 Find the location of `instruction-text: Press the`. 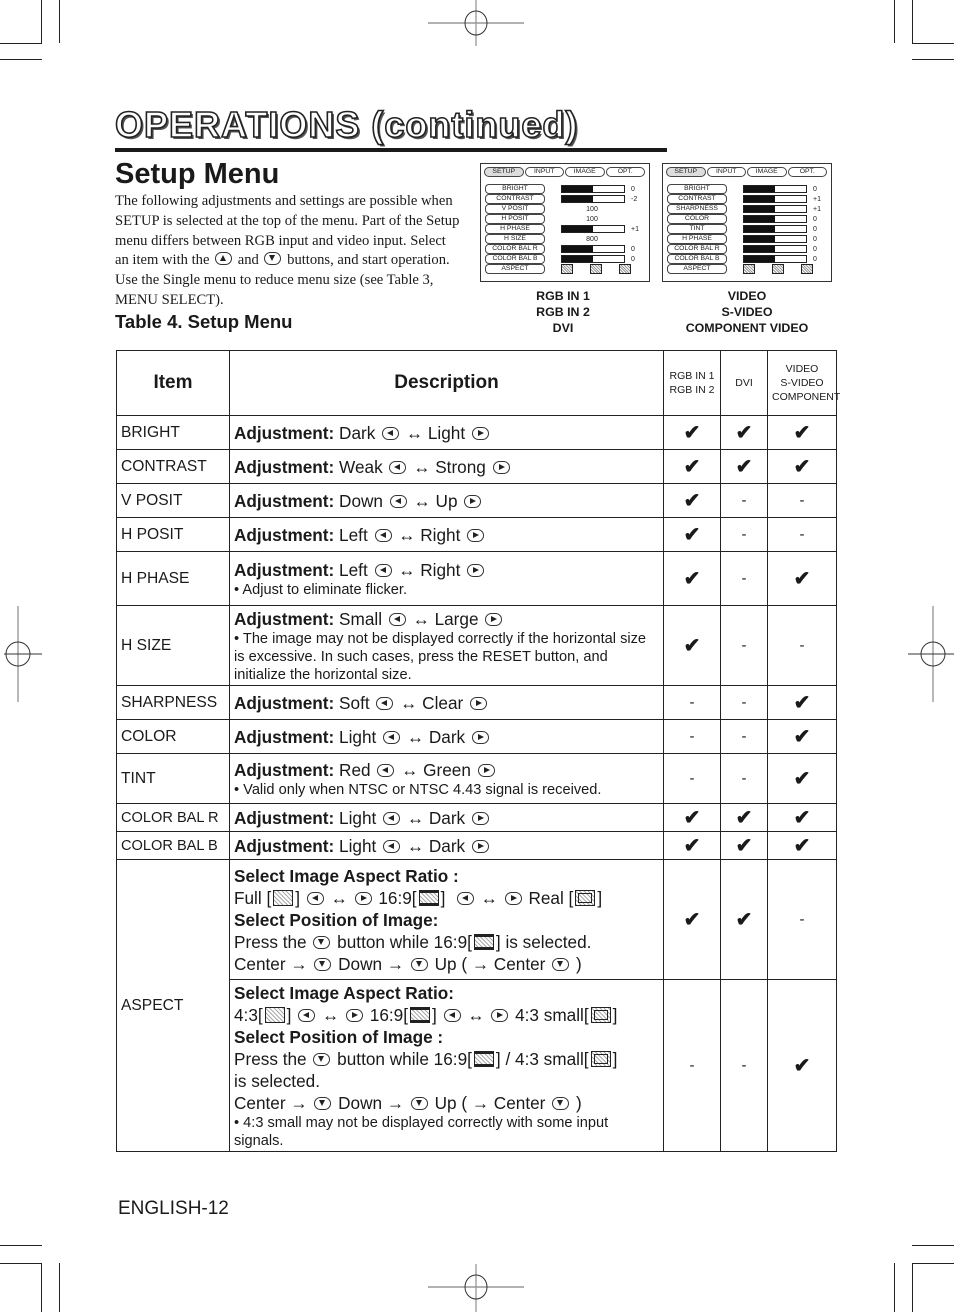

instruction-text: Press the is located at coordinates (270, 1058).